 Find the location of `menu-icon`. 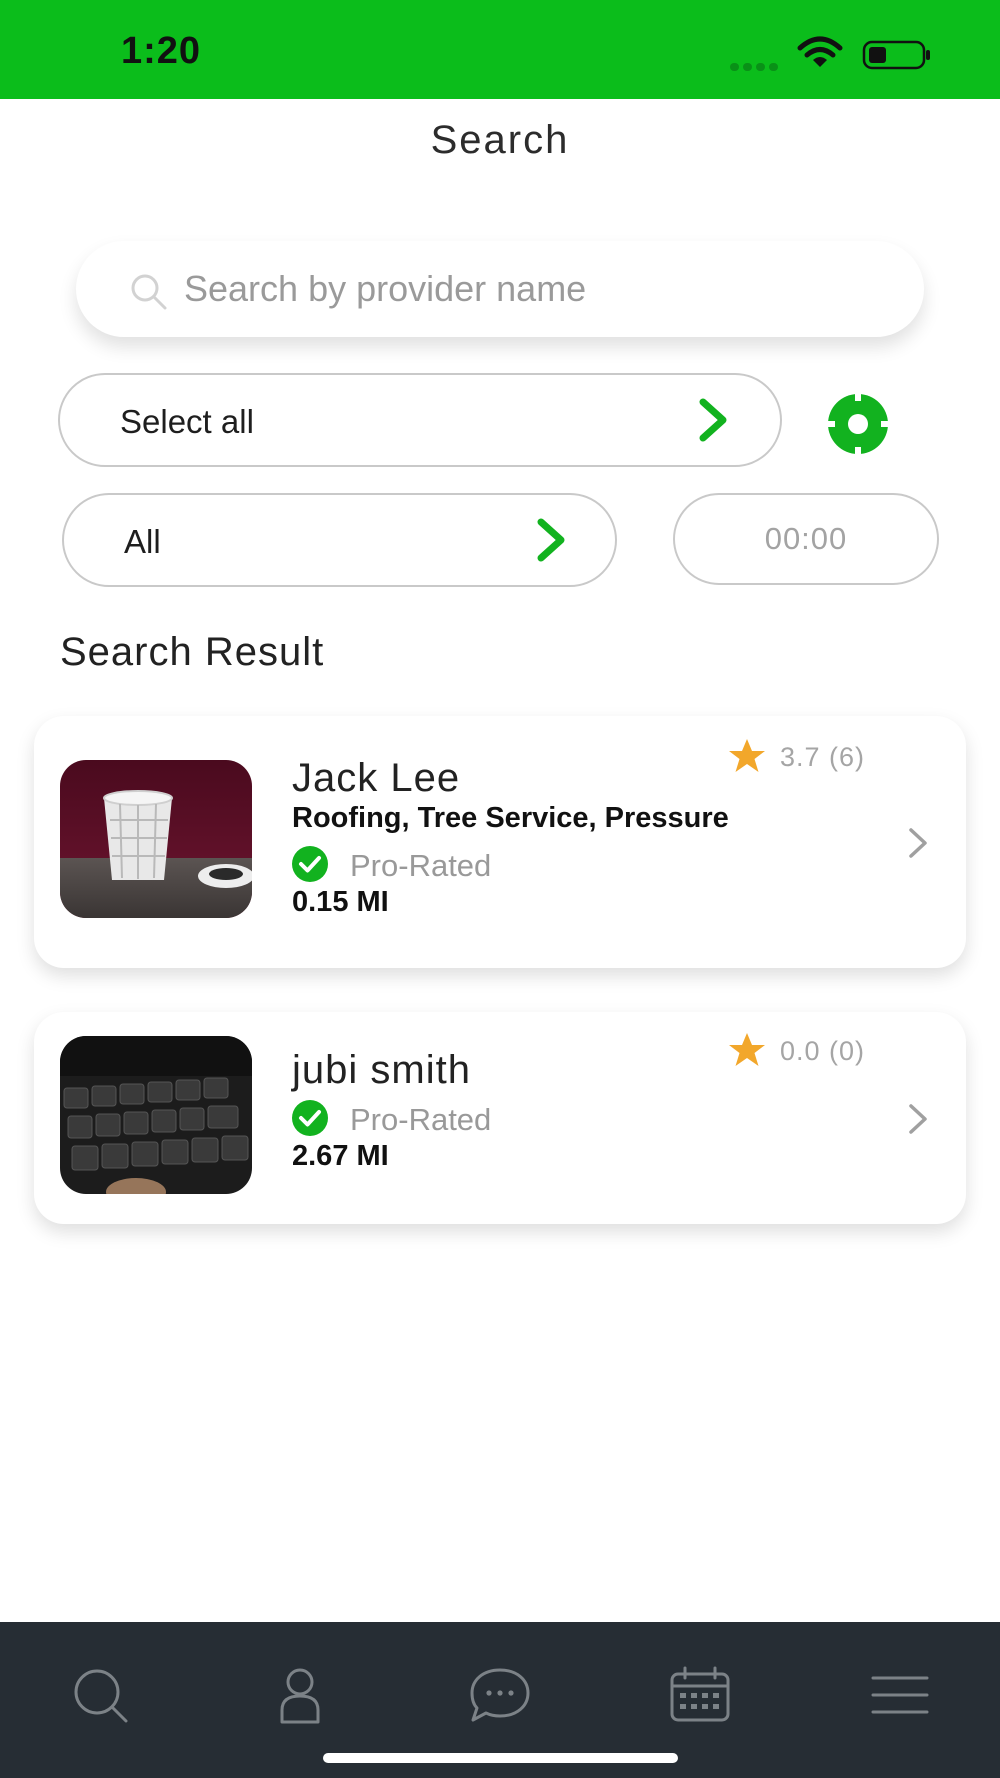

menu-icon is located at coordinates (900, 1695).